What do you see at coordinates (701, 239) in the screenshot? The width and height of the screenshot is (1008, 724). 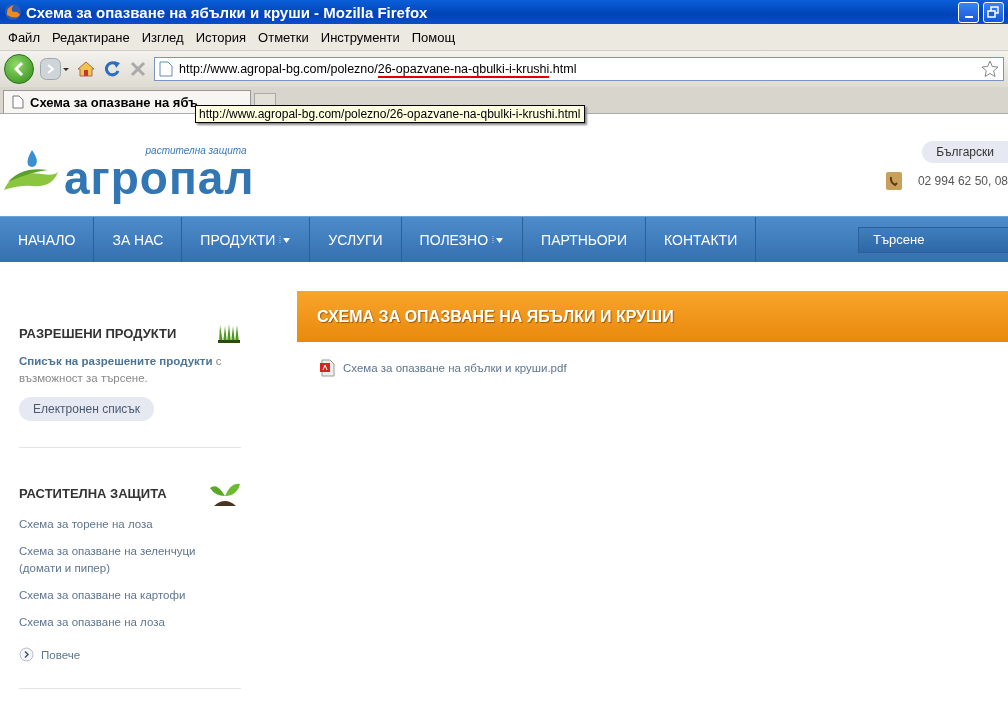 I see `nav-item: КОНТАКТИ` at bounding box center [701, 239].